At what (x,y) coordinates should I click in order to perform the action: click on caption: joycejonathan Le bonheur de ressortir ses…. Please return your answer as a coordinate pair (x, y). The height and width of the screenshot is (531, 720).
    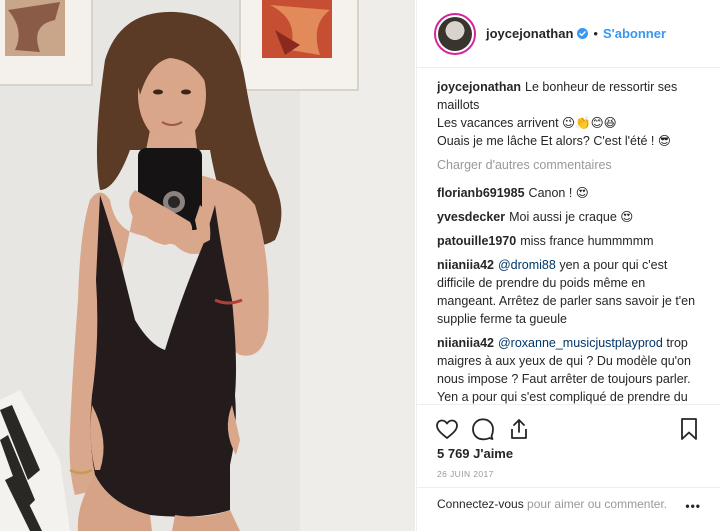
    Looking at the image, I should click on (571, 114).